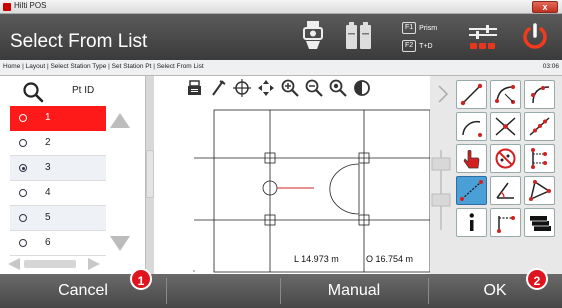 This screenshot has width=562, height=308. I want to click on tool-select-point, so click(471, 158).